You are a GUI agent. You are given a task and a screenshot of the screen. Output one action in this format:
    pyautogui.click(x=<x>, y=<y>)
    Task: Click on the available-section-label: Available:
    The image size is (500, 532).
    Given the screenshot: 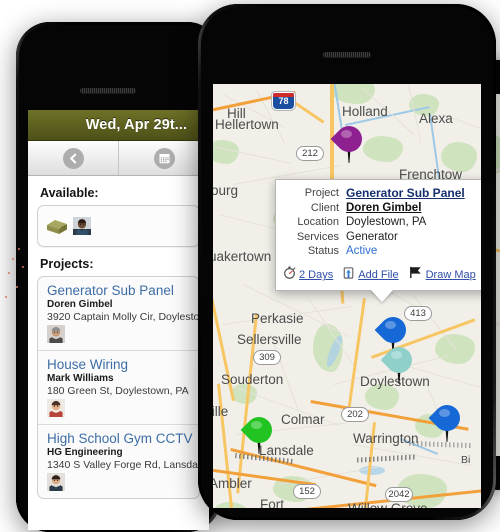 What is the action you would take?
    pyautogui.click(x=69, y=193)
    